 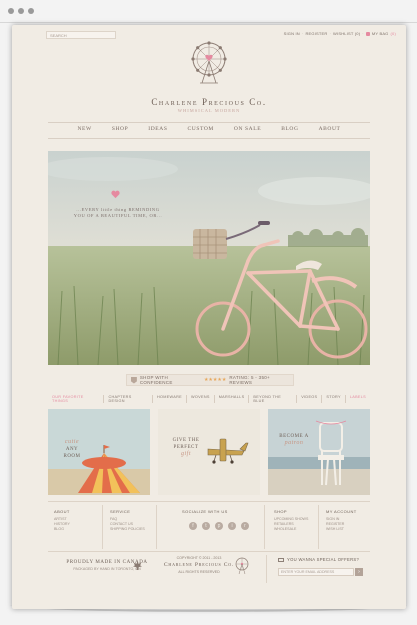 I want to click on ferris-wheel-logo-icon, so click(x=209, y=63).